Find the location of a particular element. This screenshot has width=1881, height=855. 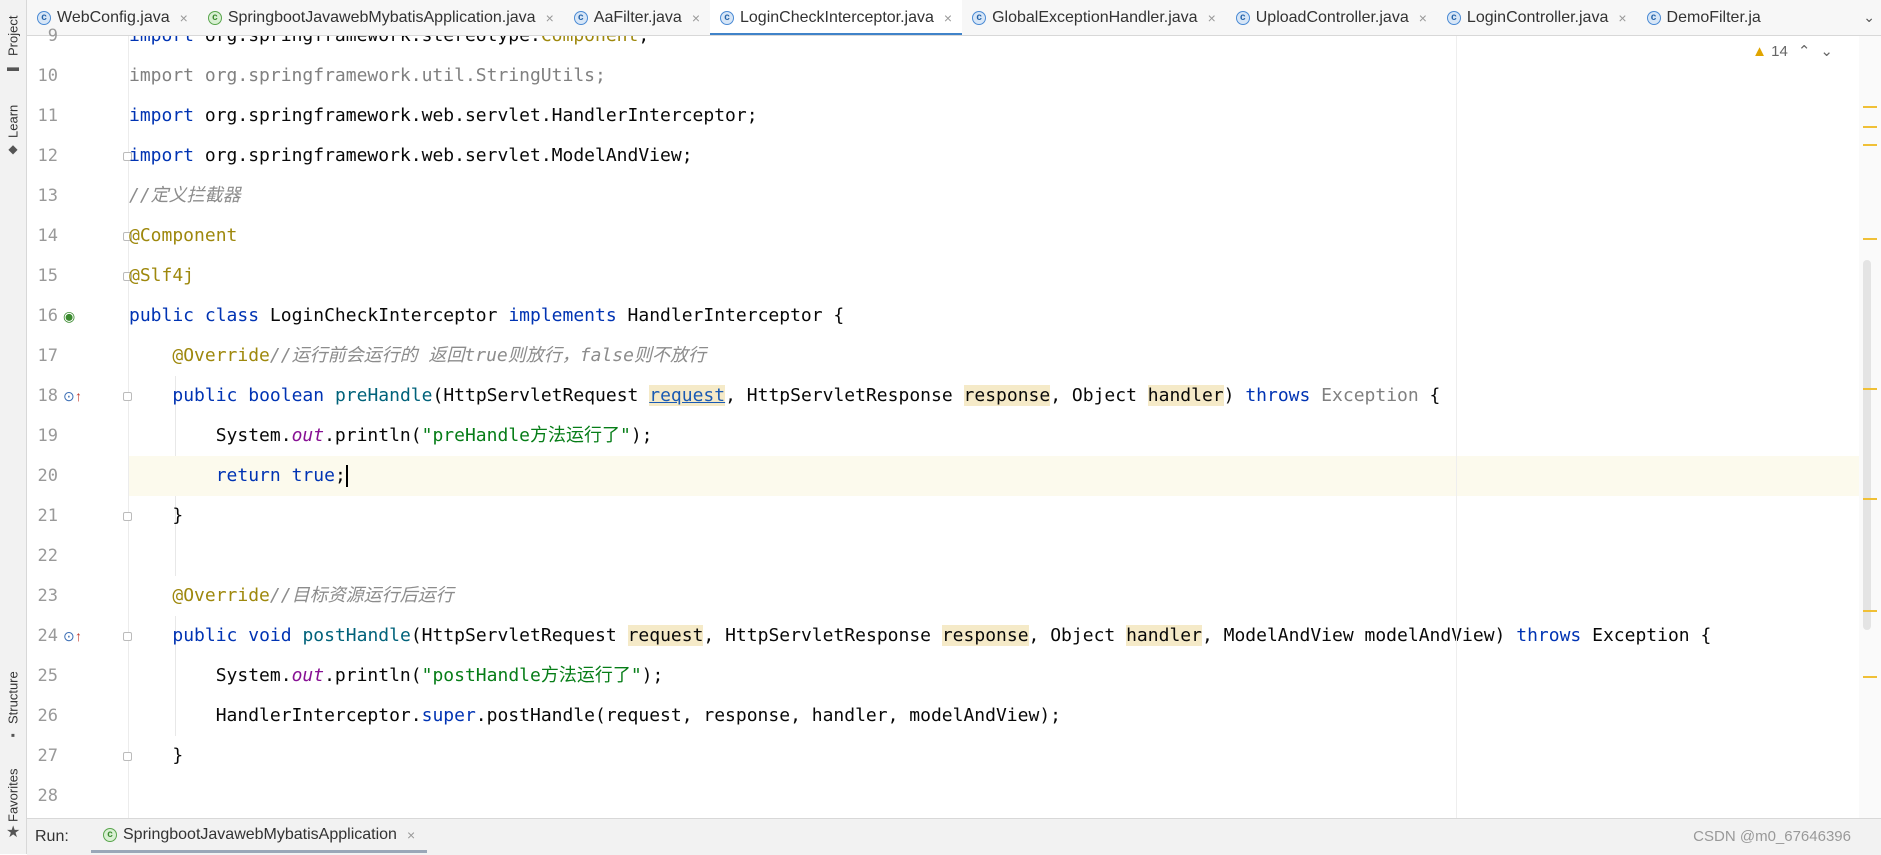

line-number: 11 is located at coordinates (47, 116).